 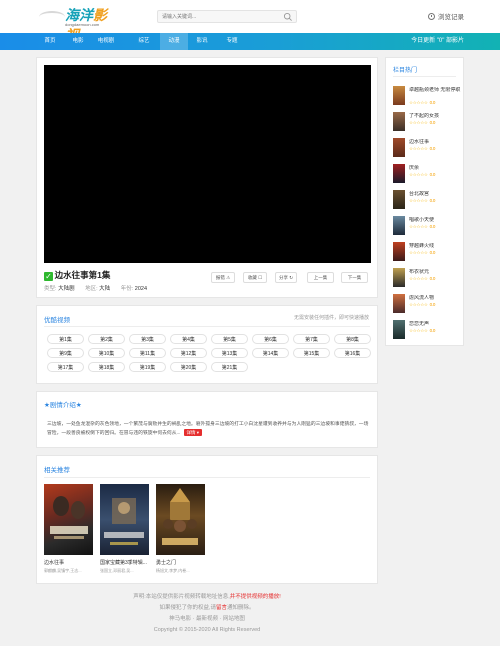 What do you see at coordinates (435, 90) in the screenshot?
I see `sidebar-item-name: 卓越瓶颈老师 无限停职` at bounding box center [435, 90].